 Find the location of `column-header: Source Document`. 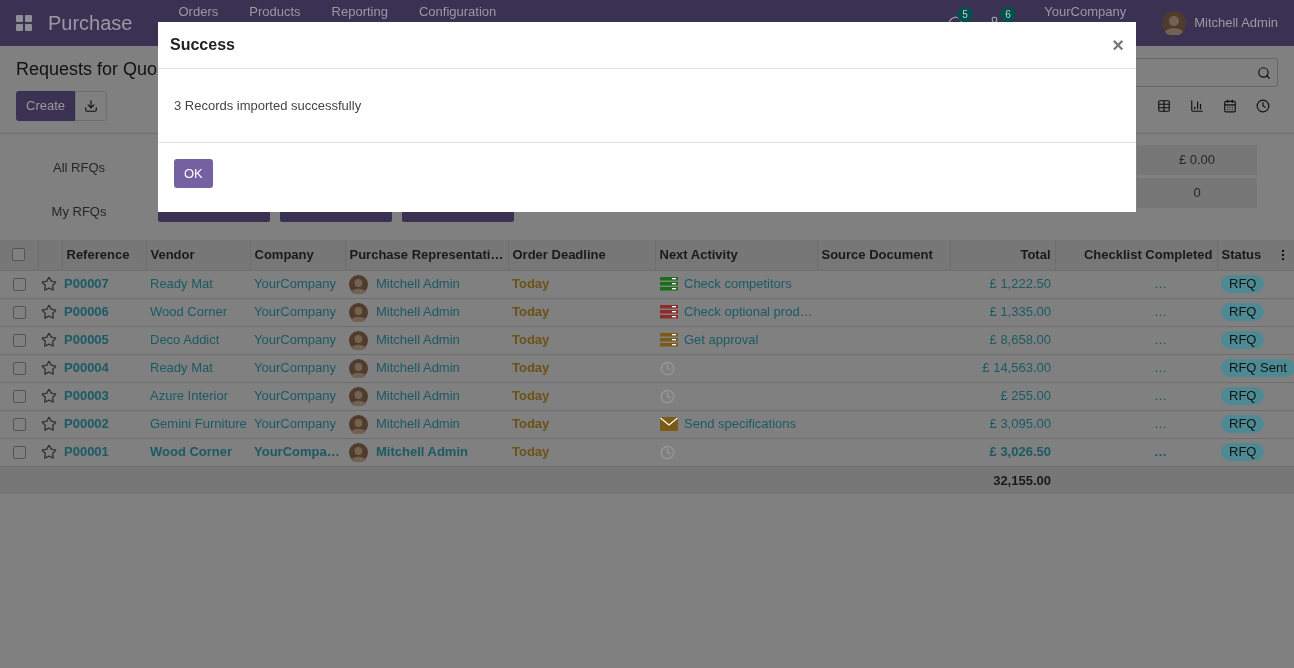

column-header: Source Document is located at coordinates (883, 255).